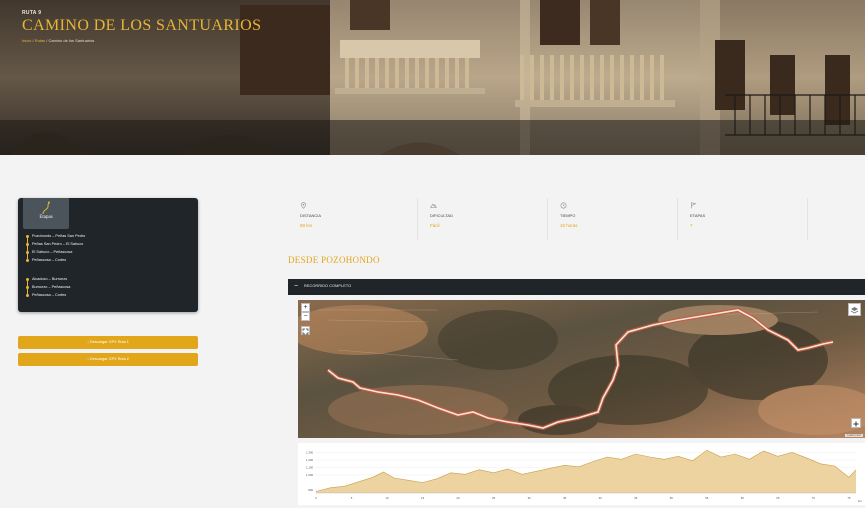  What do you see at coordinates (26, 40) in the screenshot?
I see `breadcrumb-home: Inicio` at bounding box center [26, 40].